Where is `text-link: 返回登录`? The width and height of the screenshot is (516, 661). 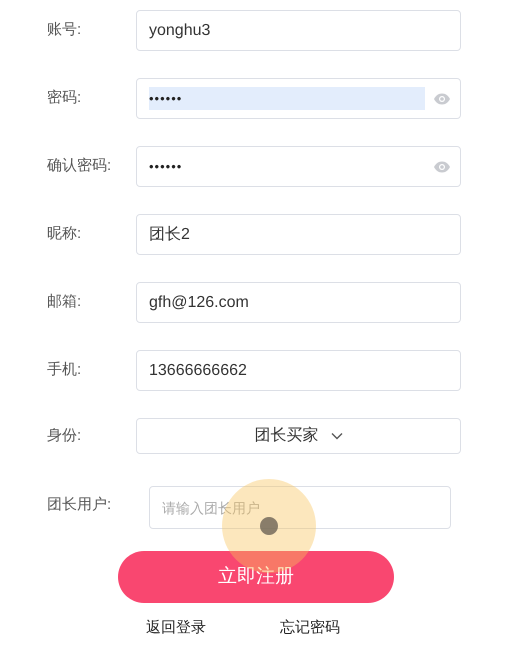
text-link: 返回登录 is located at coordinates (176, 628).